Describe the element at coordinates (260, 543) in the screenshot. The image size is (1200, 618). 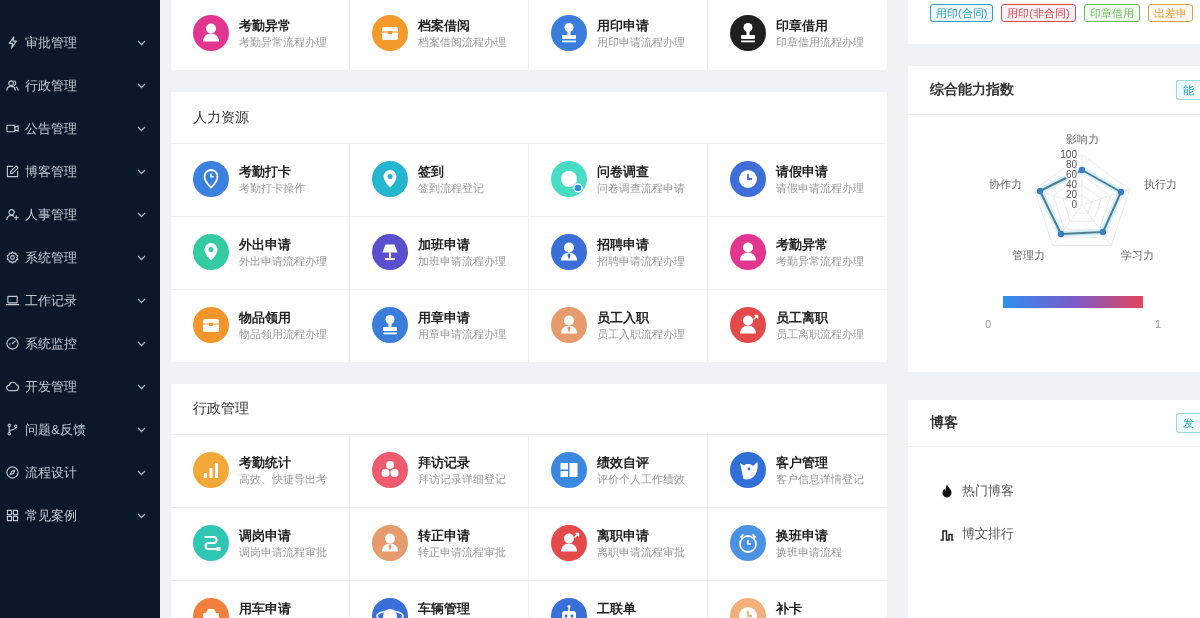
I see `app-tile: 调岗申请 调岗申请流程审批` at that location.